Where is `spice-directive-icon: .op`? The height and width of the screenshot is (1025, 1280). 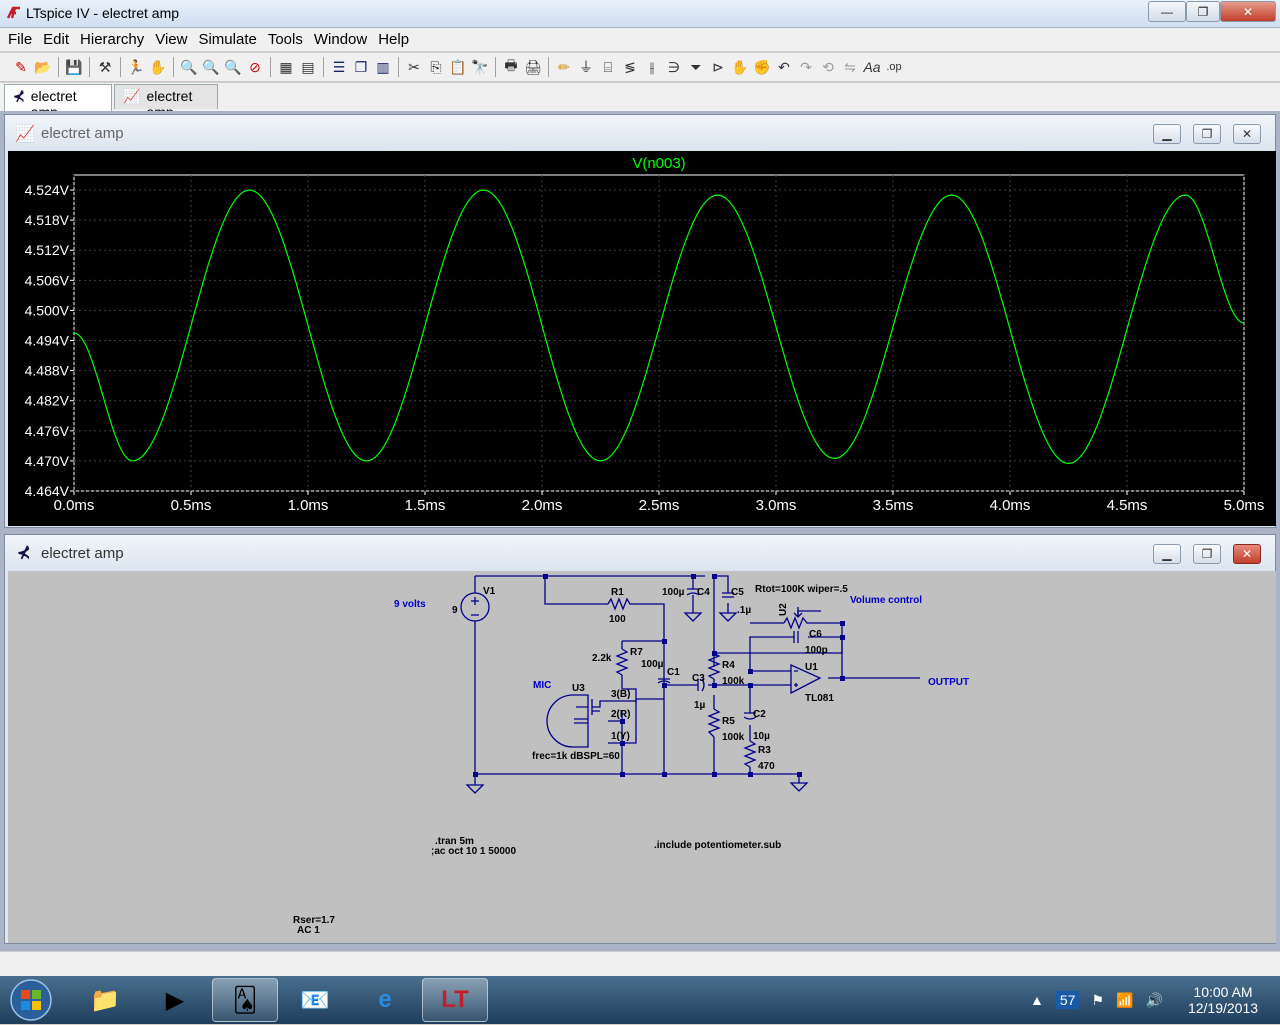 spice-directive-icon: .op is located at coordinates (894, 67).